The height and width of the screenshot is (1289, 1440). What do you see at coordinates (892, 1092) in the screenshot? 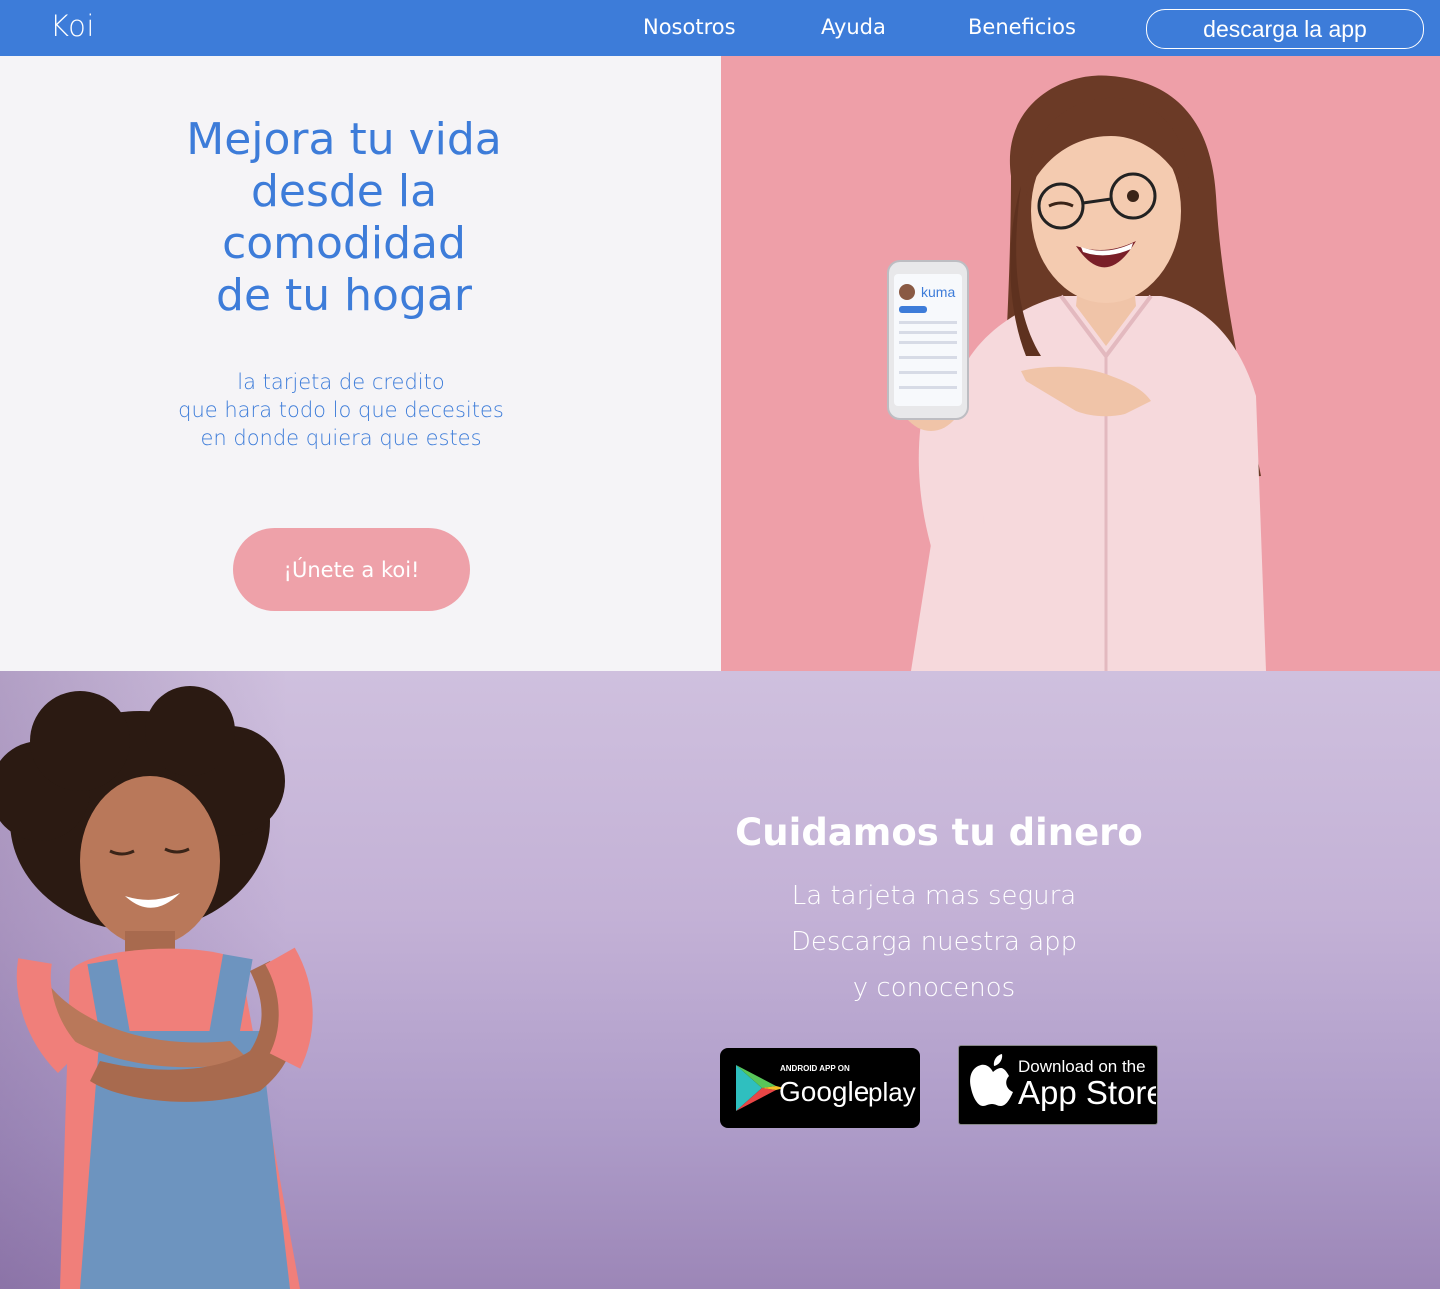
I see `google-play-word-text: play` at bounding box center [892, 1092].